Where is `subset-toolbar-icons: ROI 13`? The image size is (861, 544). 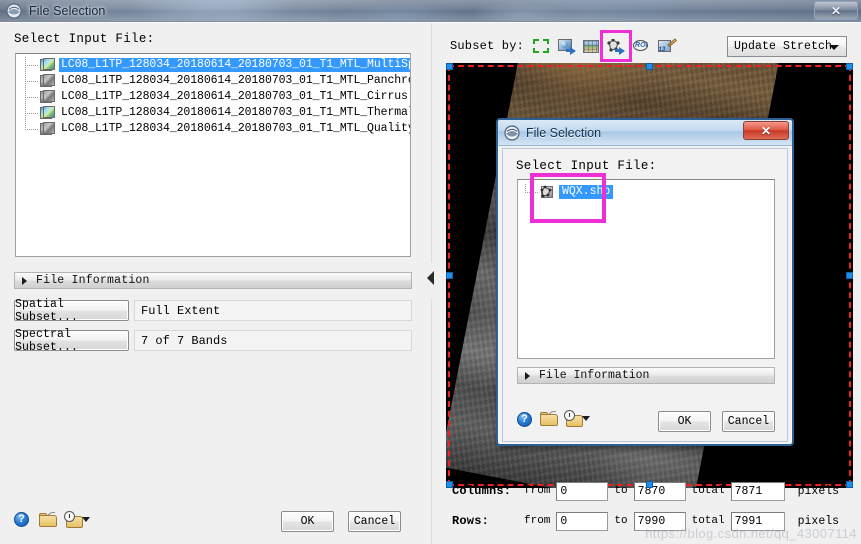 subset-toolbar-icons: ROI 13 is located at coordinates (603, 46).